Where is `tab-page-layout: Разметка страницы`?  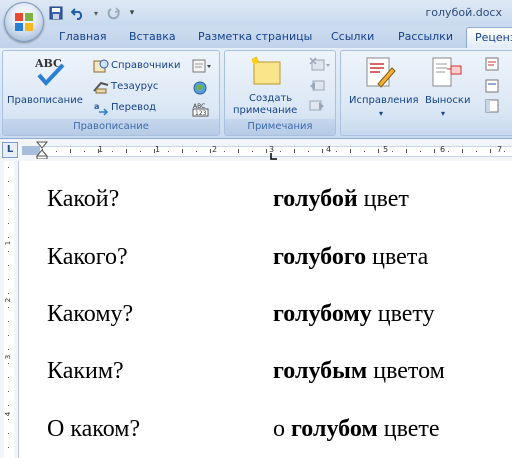 tab-page-layout: Разметка страницы is located at coordinates (255, 36).